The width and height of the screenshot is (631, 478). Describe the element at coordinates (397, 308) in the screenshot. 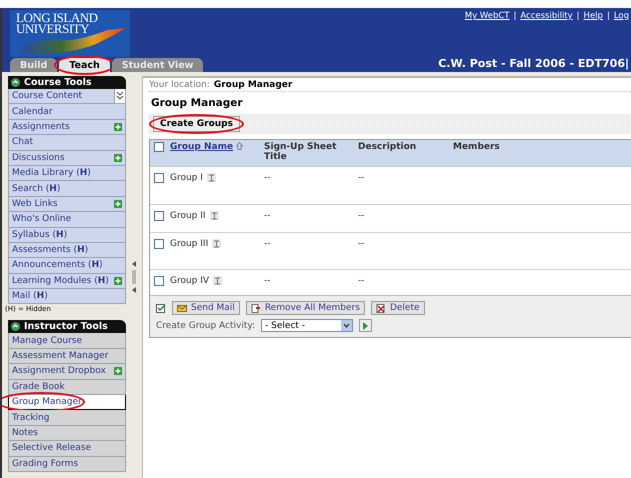

I see `action-button: Delete` at that location.